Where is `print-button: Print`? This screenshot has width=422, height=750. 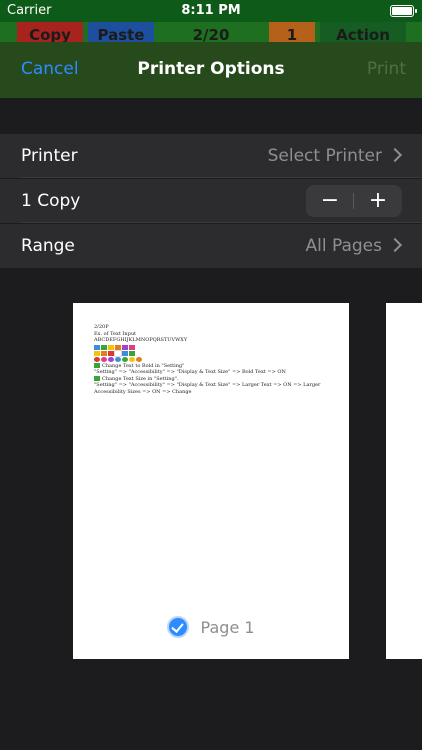
print-button: Print is located at coordinates (386, 69).